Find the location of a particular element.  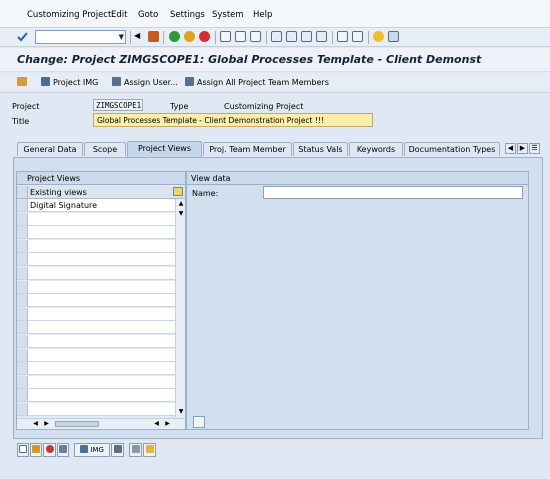

print-icon is located at coordinates (225, 36).